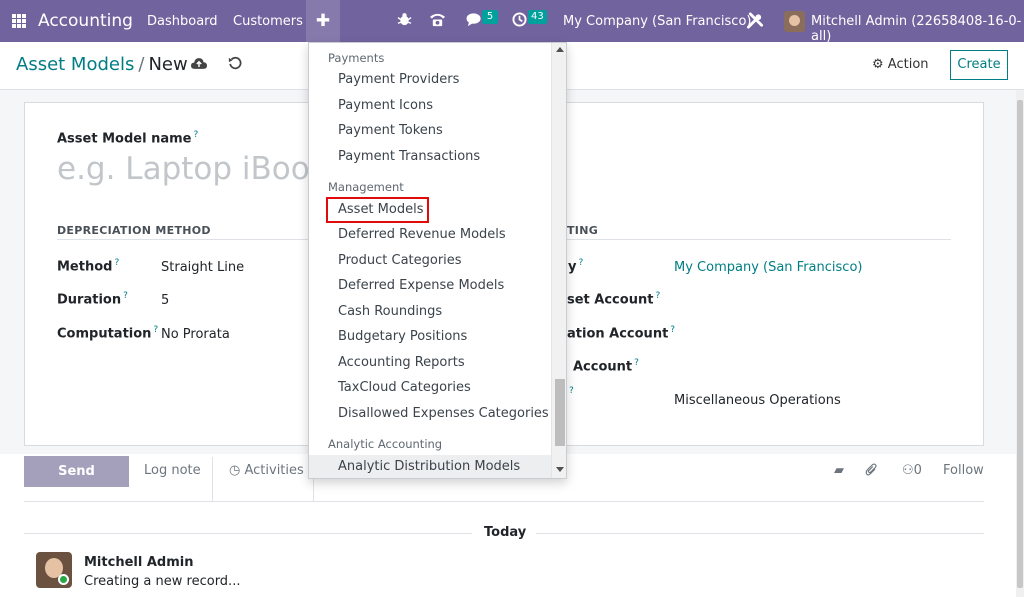 This screenshot has height=597, width=1024. I want to click on menu-item-product-categories: Product Categories, so click(430, 261).